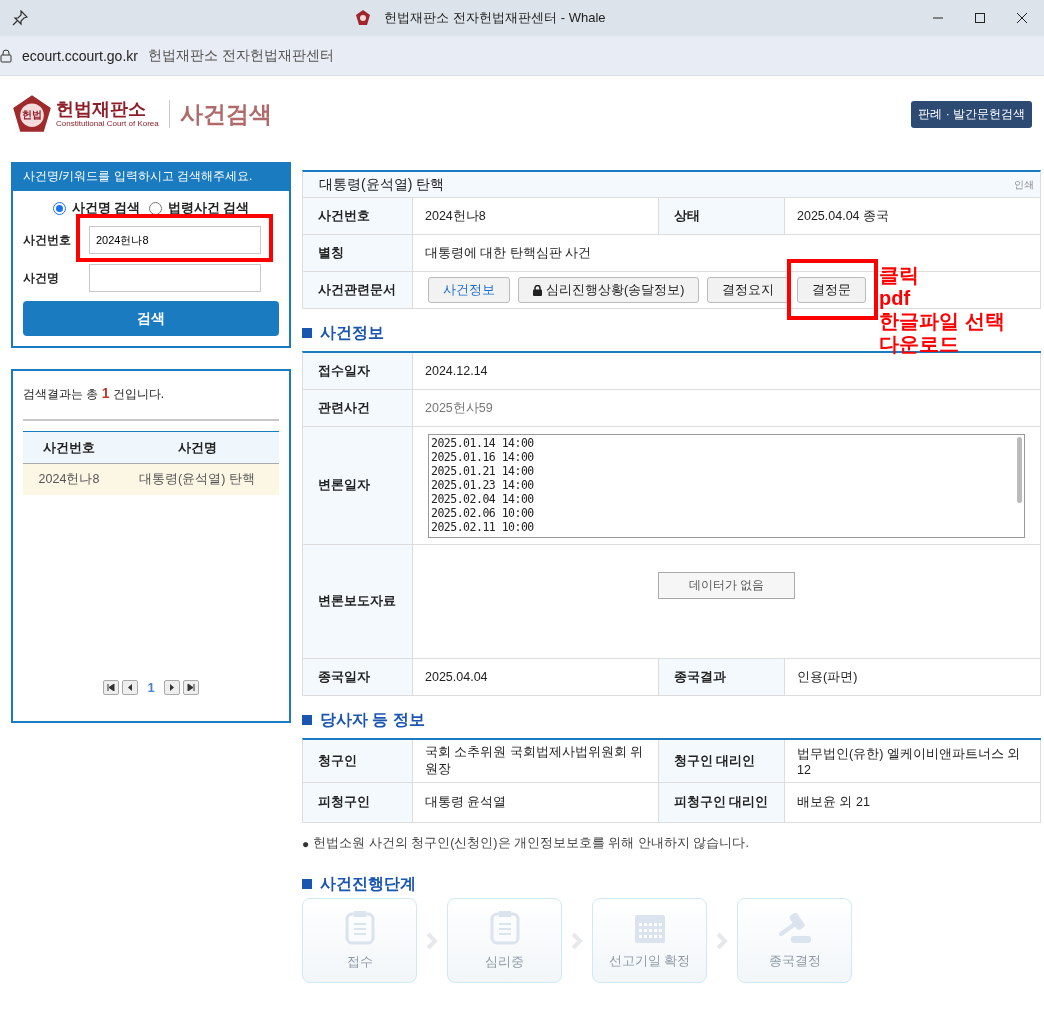  Describe the element at coordinates (913, 216) in the screenshot. I see `row-value: 2025.04.04 종국` at that location.